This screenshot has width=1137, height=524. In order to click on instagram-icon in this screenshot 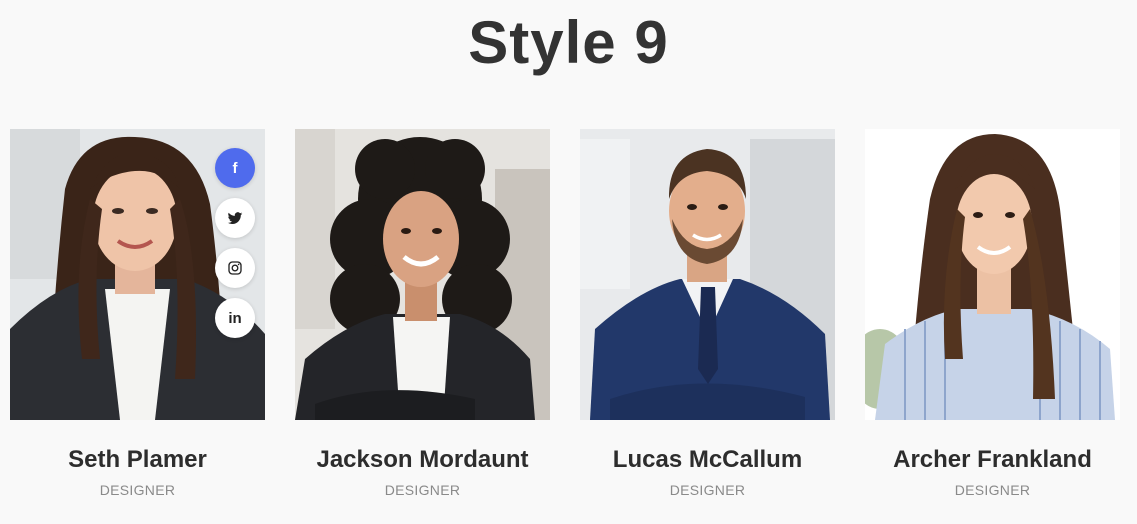, I will do `click(235, 268)`.